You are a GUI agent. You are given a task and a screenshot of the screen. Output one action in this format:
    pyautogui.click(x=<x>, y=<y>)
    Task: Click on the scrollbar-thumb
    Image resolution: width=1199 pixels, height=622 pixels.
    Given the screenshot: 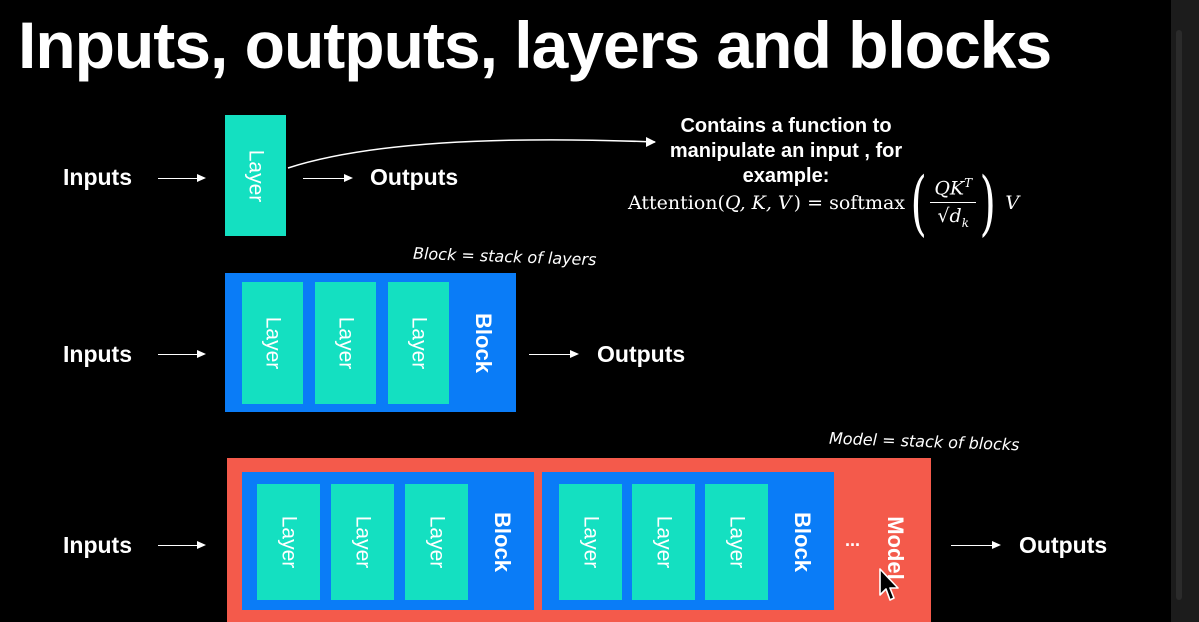 What is the action you would take?
    pyautogui.click(x=1179, y=315)
    